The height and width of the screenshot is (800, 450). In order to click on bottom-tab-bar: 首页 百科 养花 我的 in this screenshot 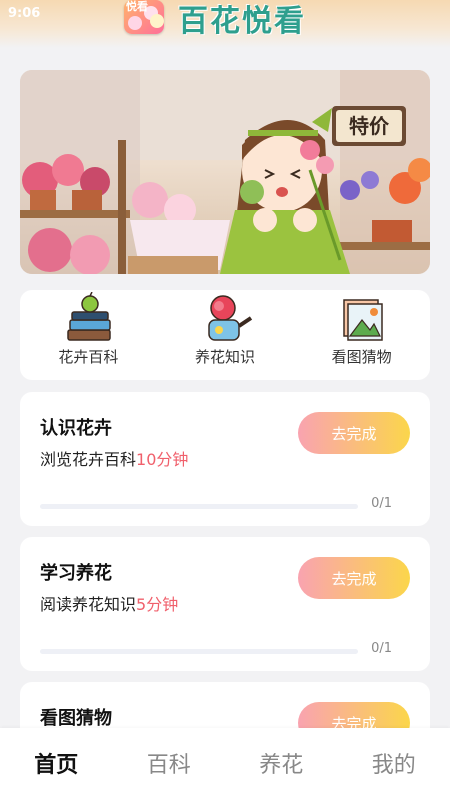, I will do `click(225, 764)`.